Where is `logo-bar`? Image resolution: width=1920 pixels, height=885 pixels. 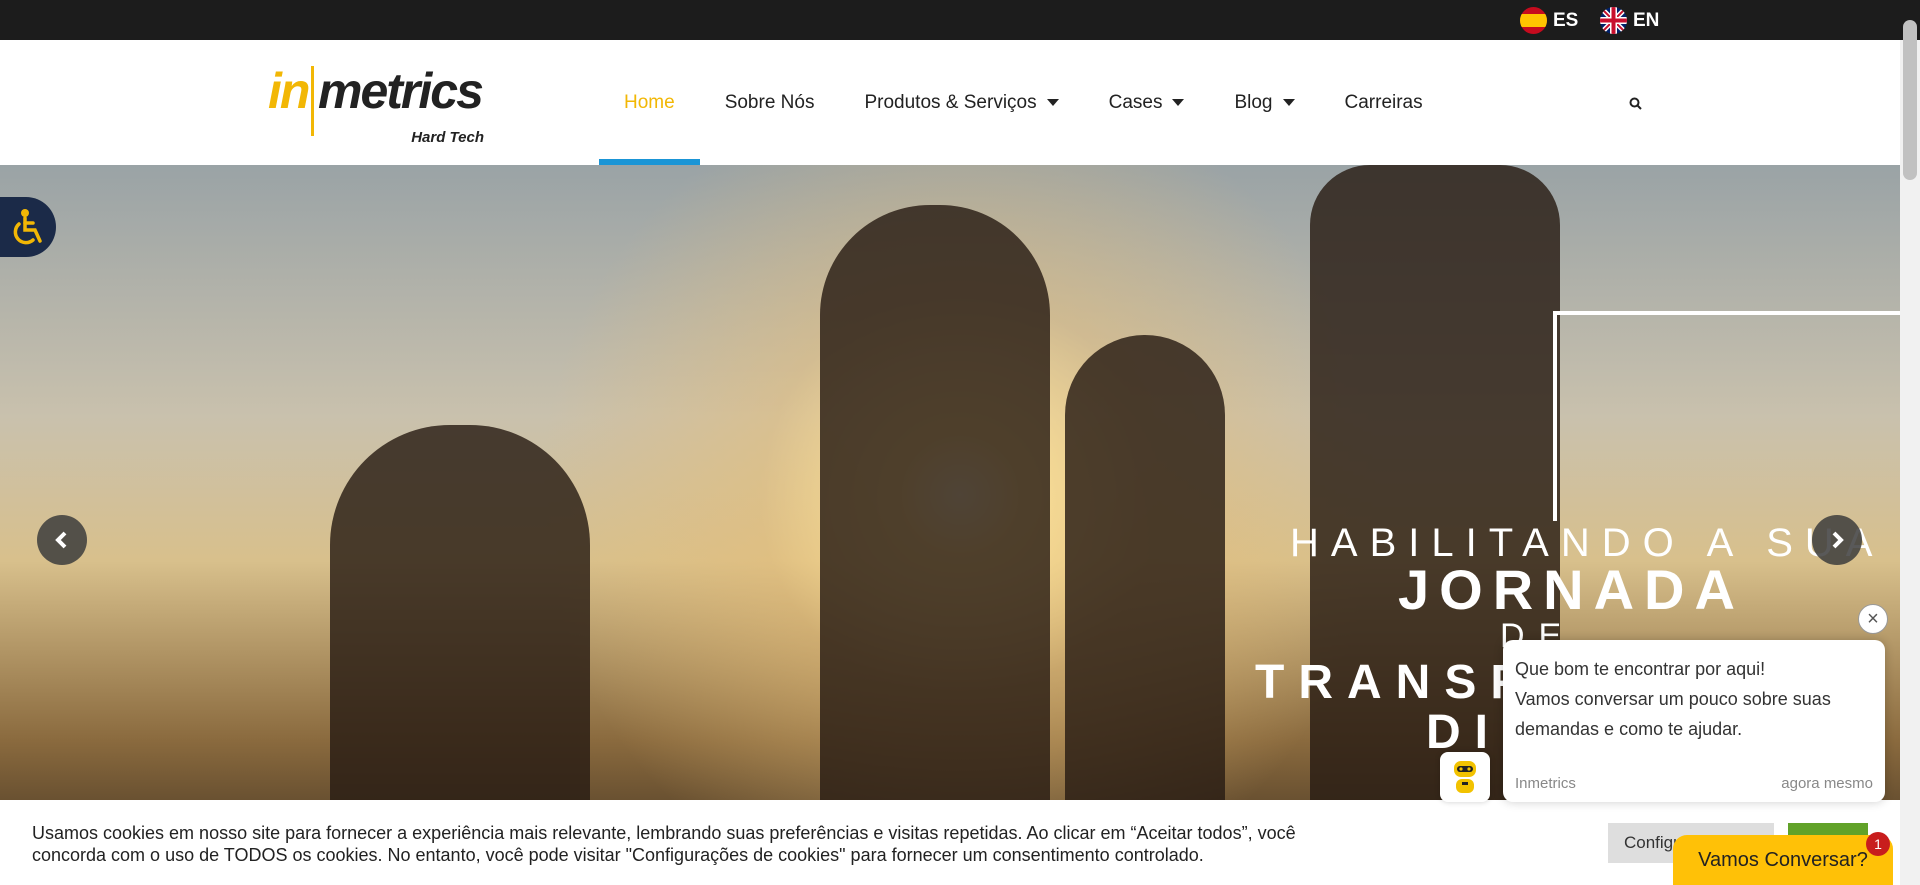 logo-bar is located at coordinates (312, 101).